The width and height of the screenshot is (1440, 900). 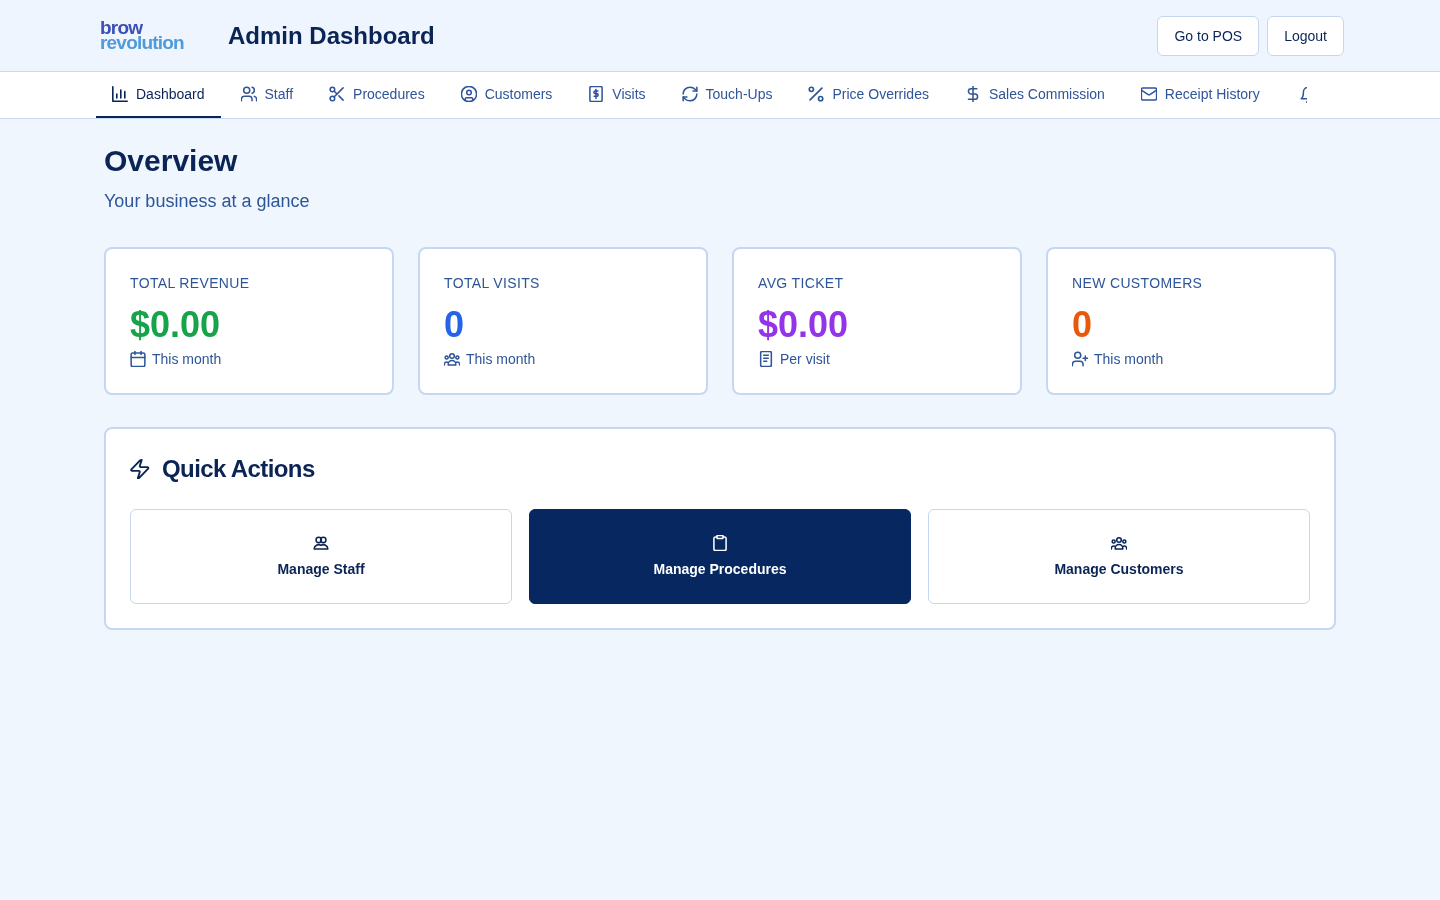 What do you see at coordinates (1034, 95) in the screenshot?
I see `nav-tab: Sales Commission` at bounding box center [1034, 95].